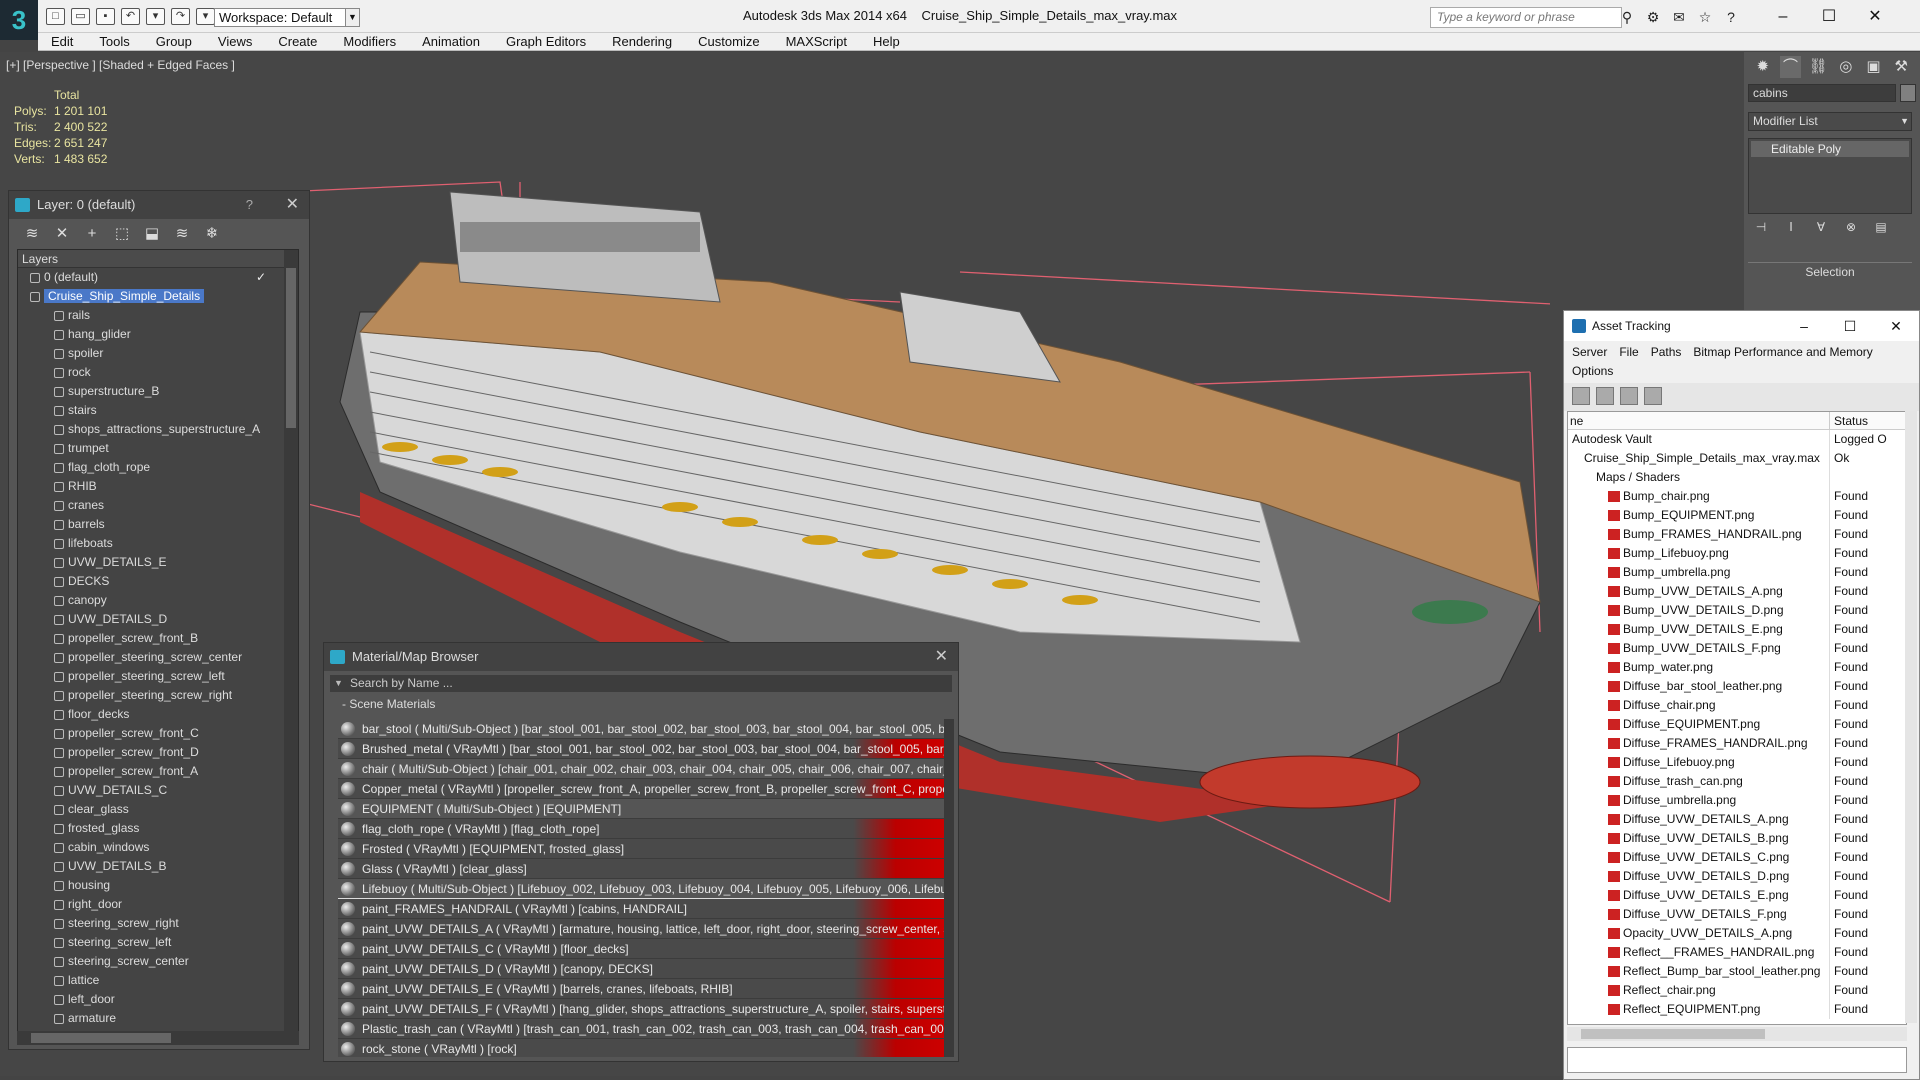 This screenshot has width=1920, height=1080. I want to click on modify-tab-icon: ⌒, so click(1790, 67).